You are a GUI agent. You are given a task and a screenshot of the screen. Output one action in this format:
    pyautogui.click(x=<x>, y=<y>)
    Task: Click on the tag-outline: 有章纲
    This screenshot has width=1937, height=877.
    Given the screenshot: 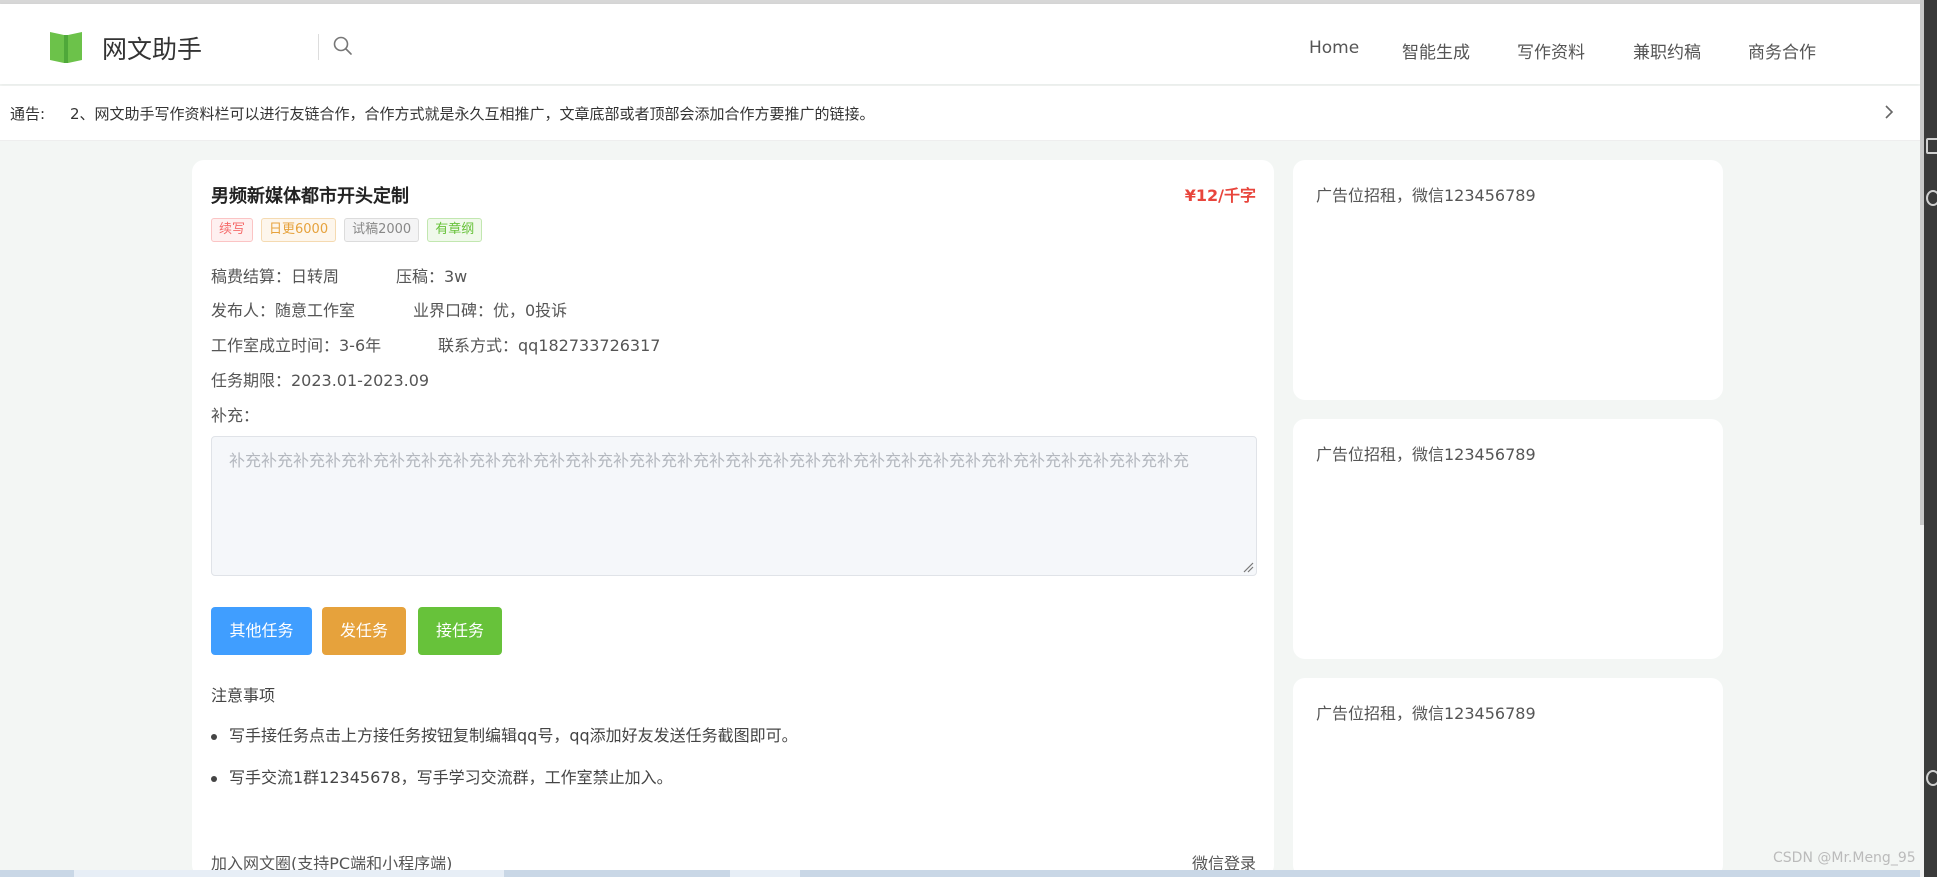 What is the action you would take?
    pyautogui.click(x=455, y=230)
    